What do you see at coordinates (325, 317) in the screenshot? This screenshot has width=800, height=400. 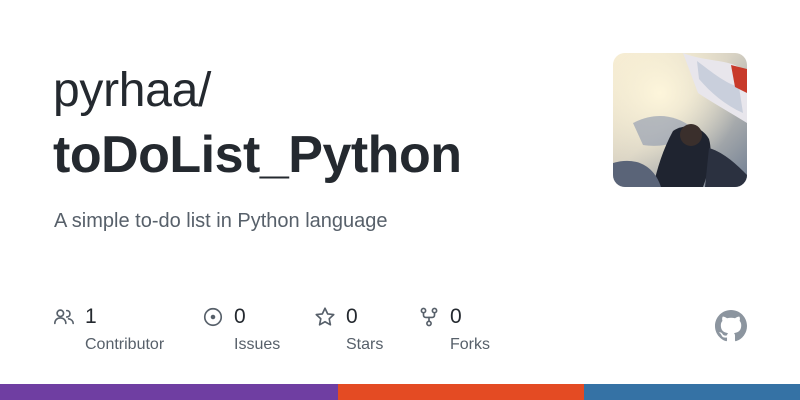 I see `star-icon` at bounding box center [325, 317].